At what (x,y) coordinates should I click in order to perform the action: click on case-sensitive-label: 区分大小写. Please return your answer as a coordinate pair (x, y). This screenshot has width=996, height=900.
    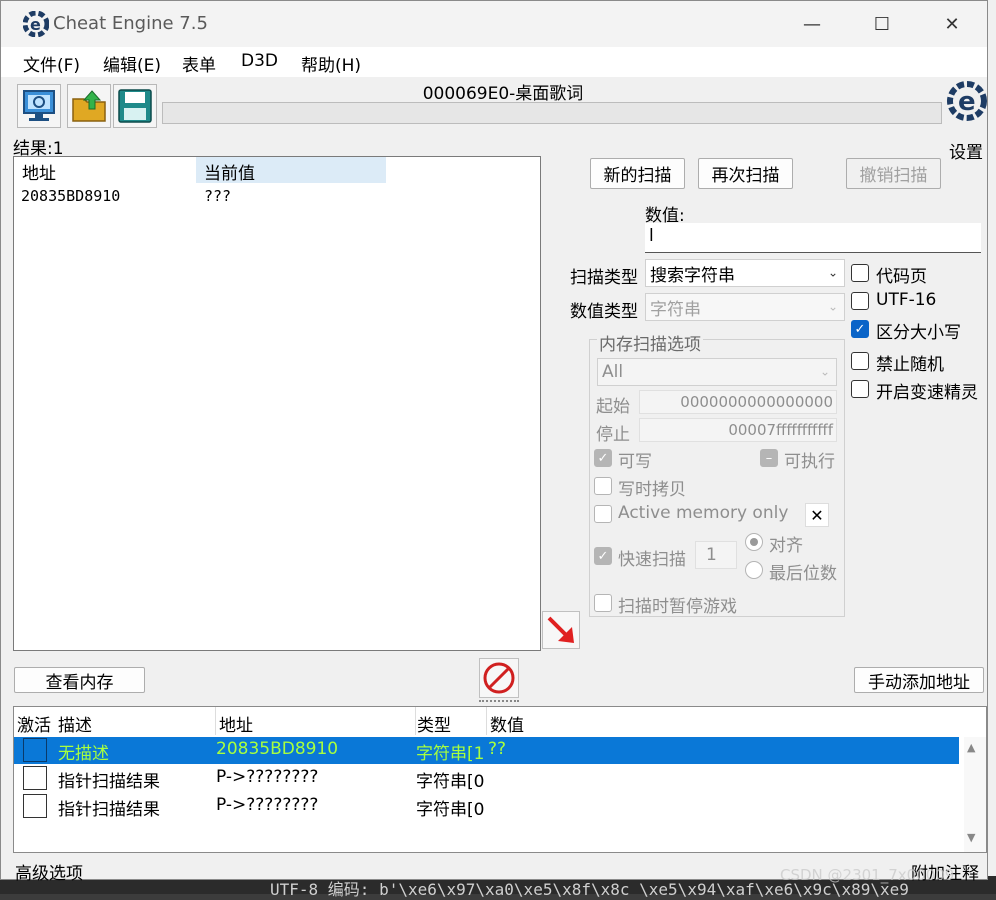
    Looking at the image, I should click on (918, 333).